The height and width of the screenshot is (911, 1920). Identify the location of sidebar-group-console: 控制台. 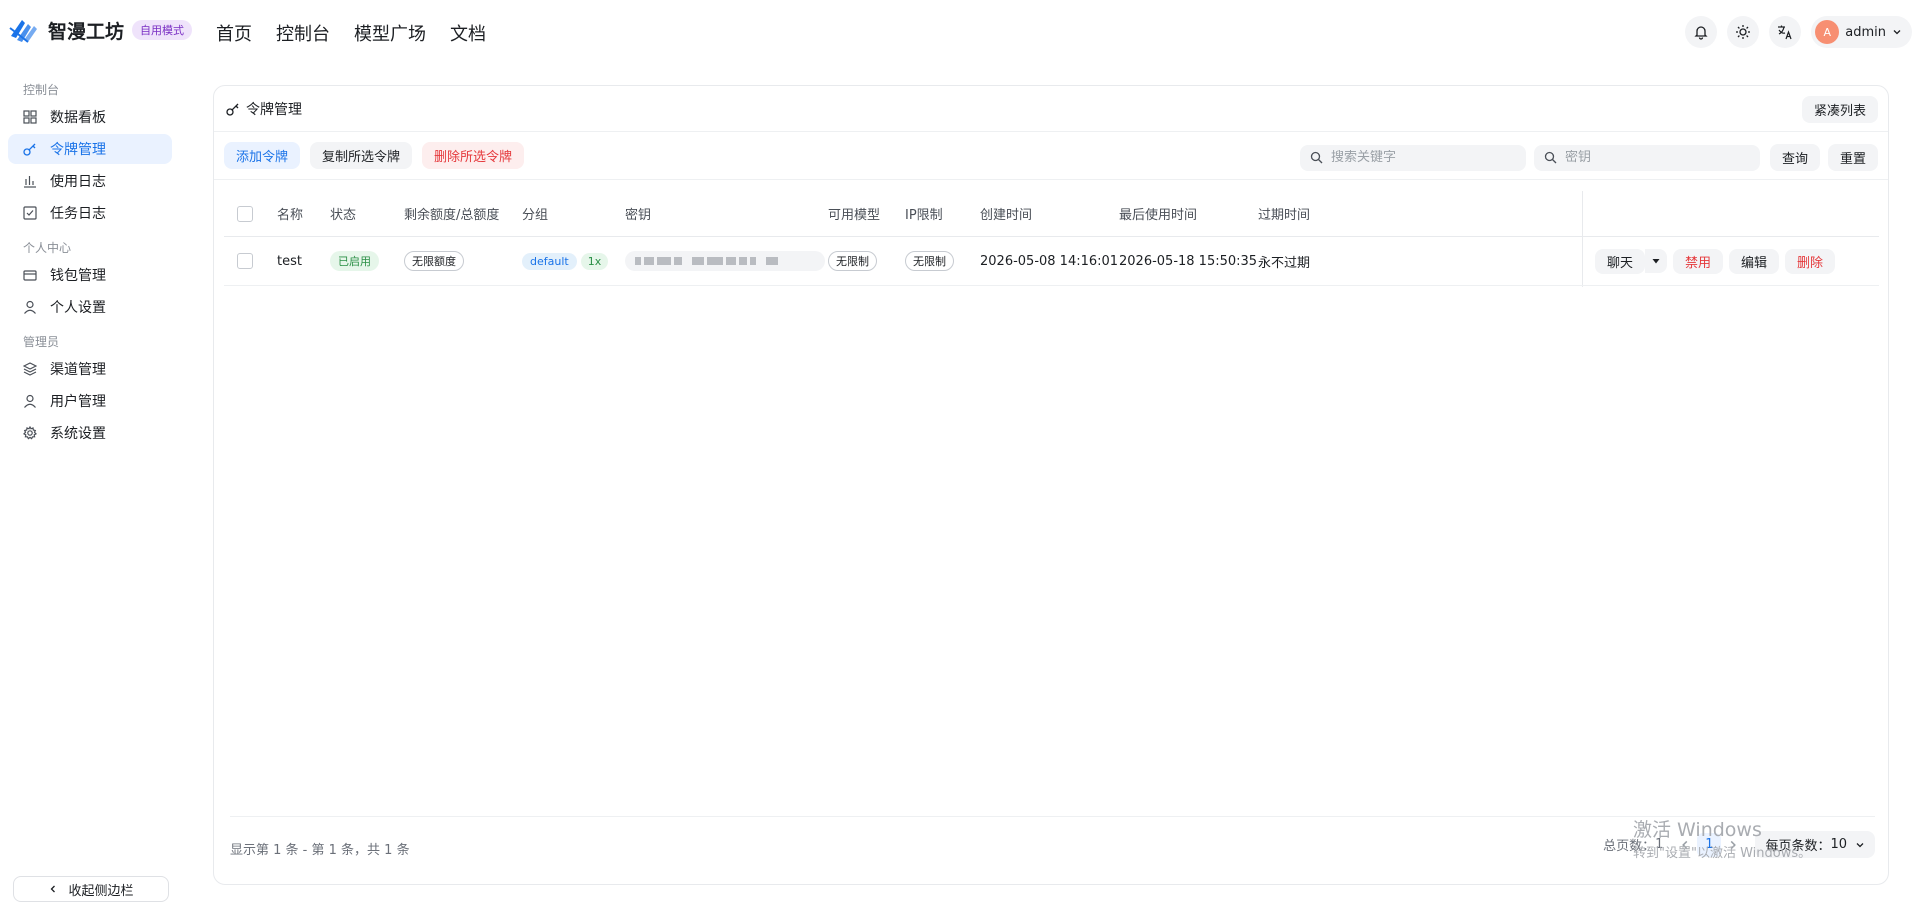
(41, 90).